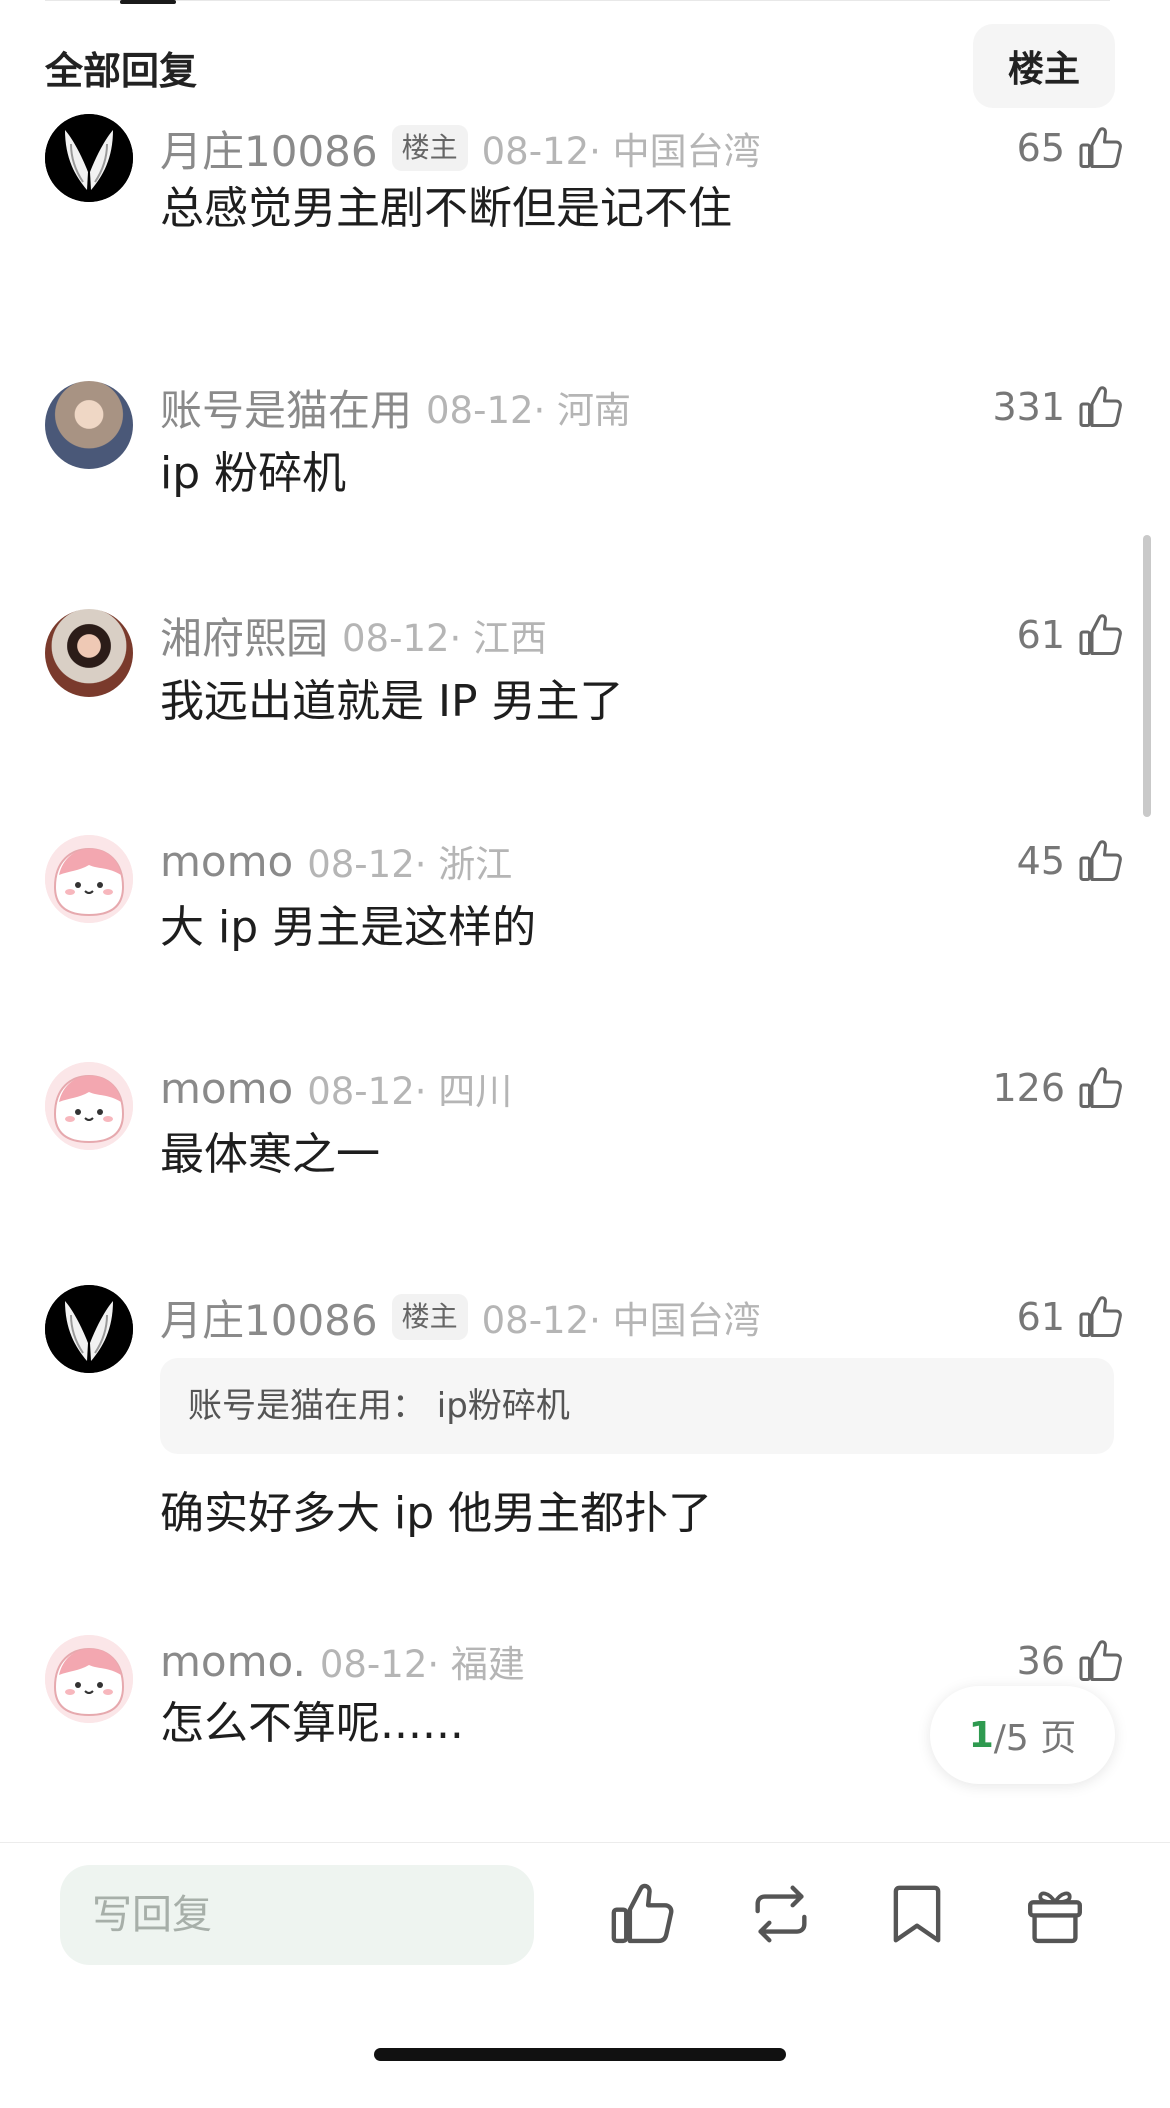 Image resolution: width=1170 pixels, height=2108 pixels. What do you see at coordinates (1147, 676) in the screenshot?
I see `scrollbar` at bounding box center [1147, 676].